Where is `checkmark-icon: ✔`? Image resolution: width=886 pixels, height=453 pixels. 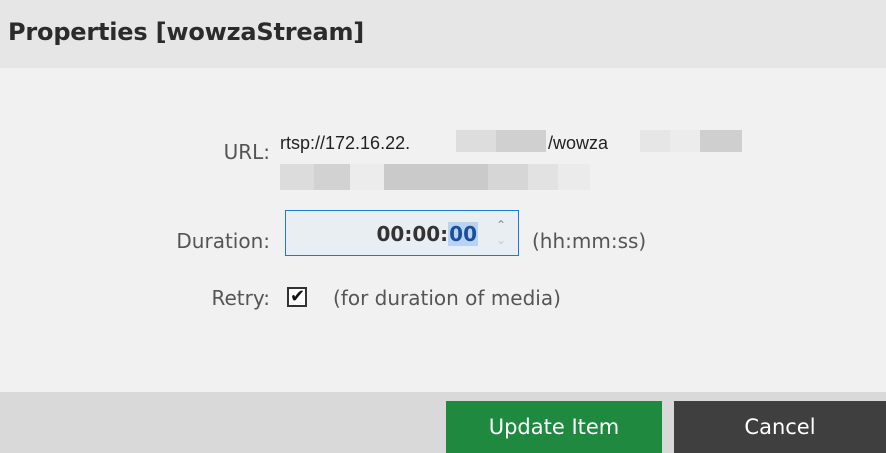
checkmark-icon: ✔ is located at coordinates (298, 296).